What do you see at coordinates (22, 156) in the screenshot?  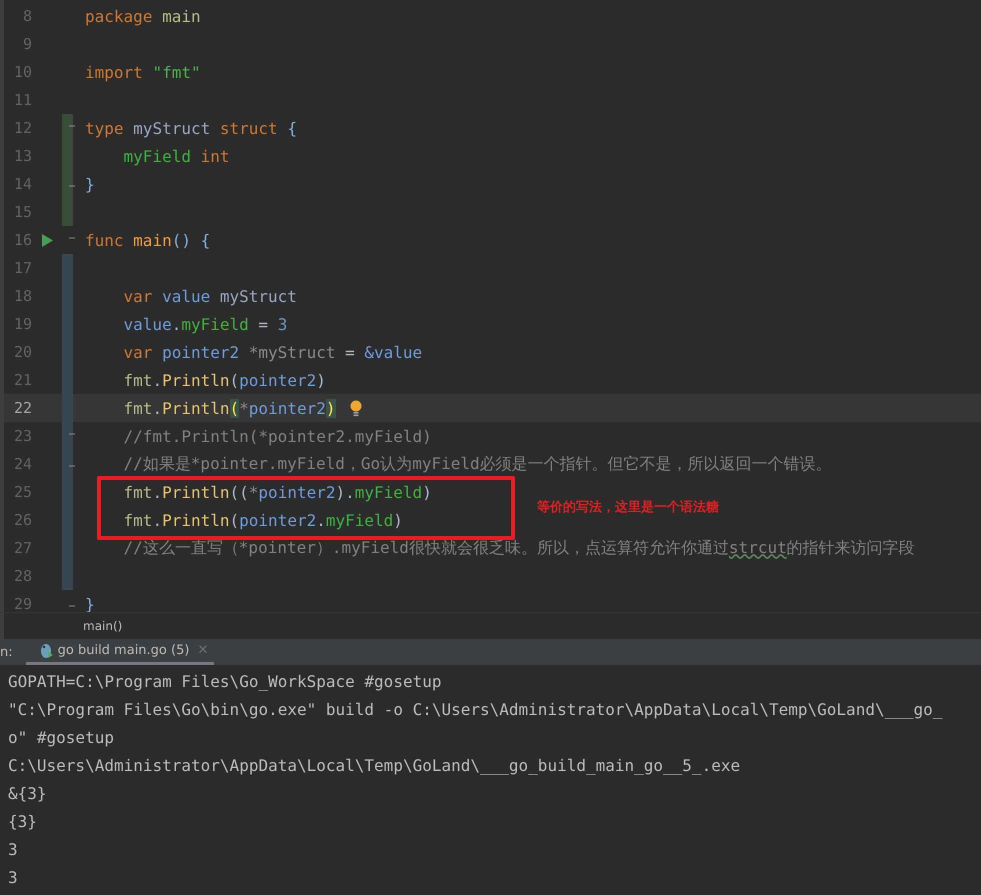 I see `line-number: 13` at bounding box center [22, 156].